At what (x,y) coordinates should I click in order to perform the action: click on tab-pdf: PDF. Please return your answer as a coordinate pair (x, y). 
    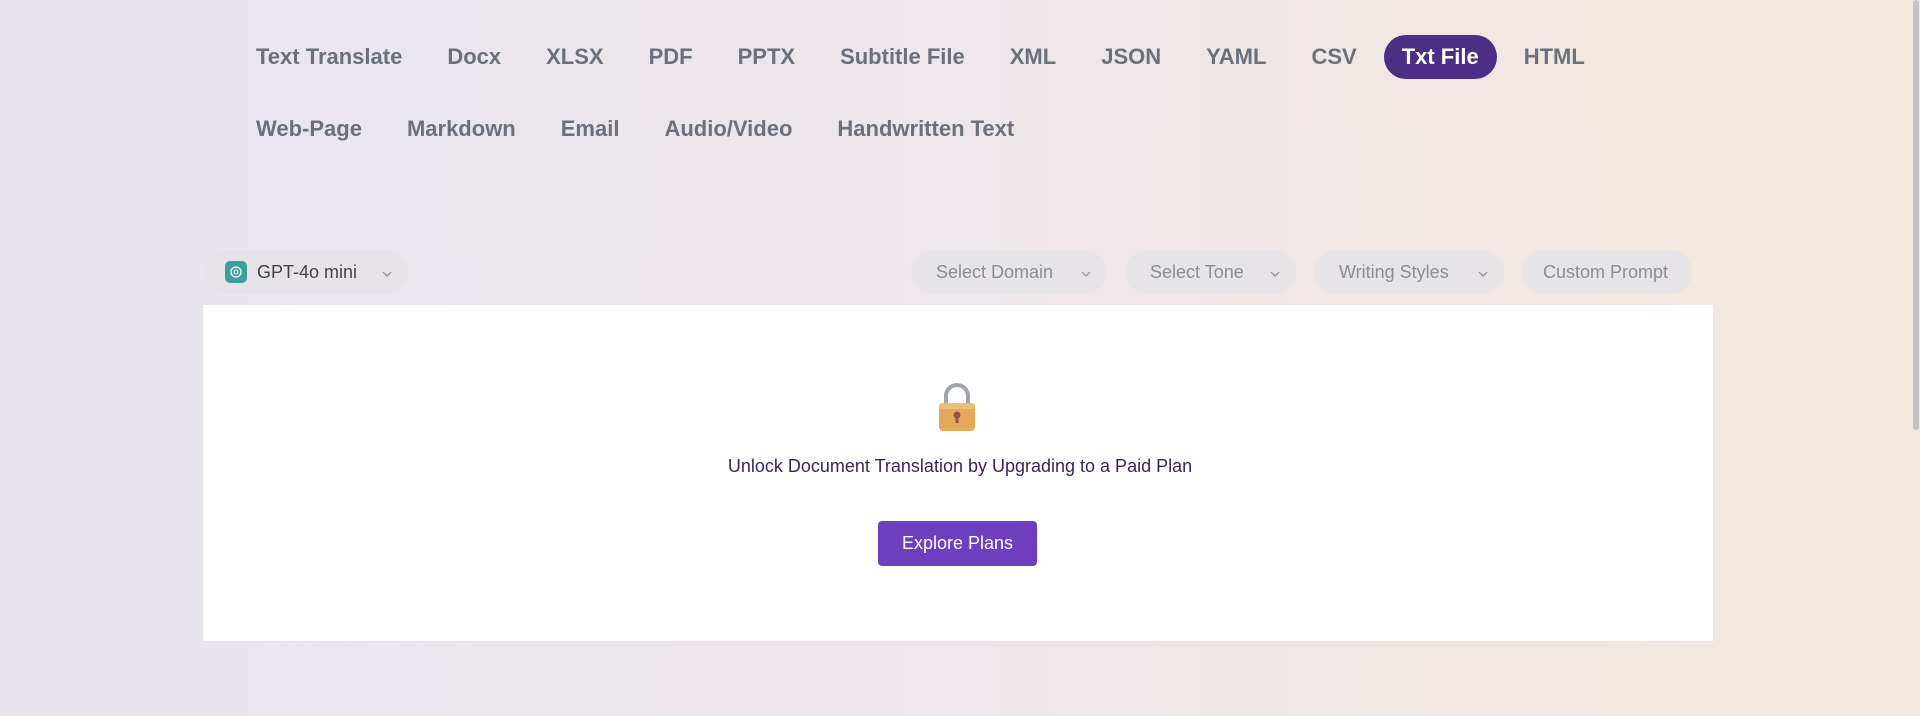
    Looking at the image, I should click on (671, 57).